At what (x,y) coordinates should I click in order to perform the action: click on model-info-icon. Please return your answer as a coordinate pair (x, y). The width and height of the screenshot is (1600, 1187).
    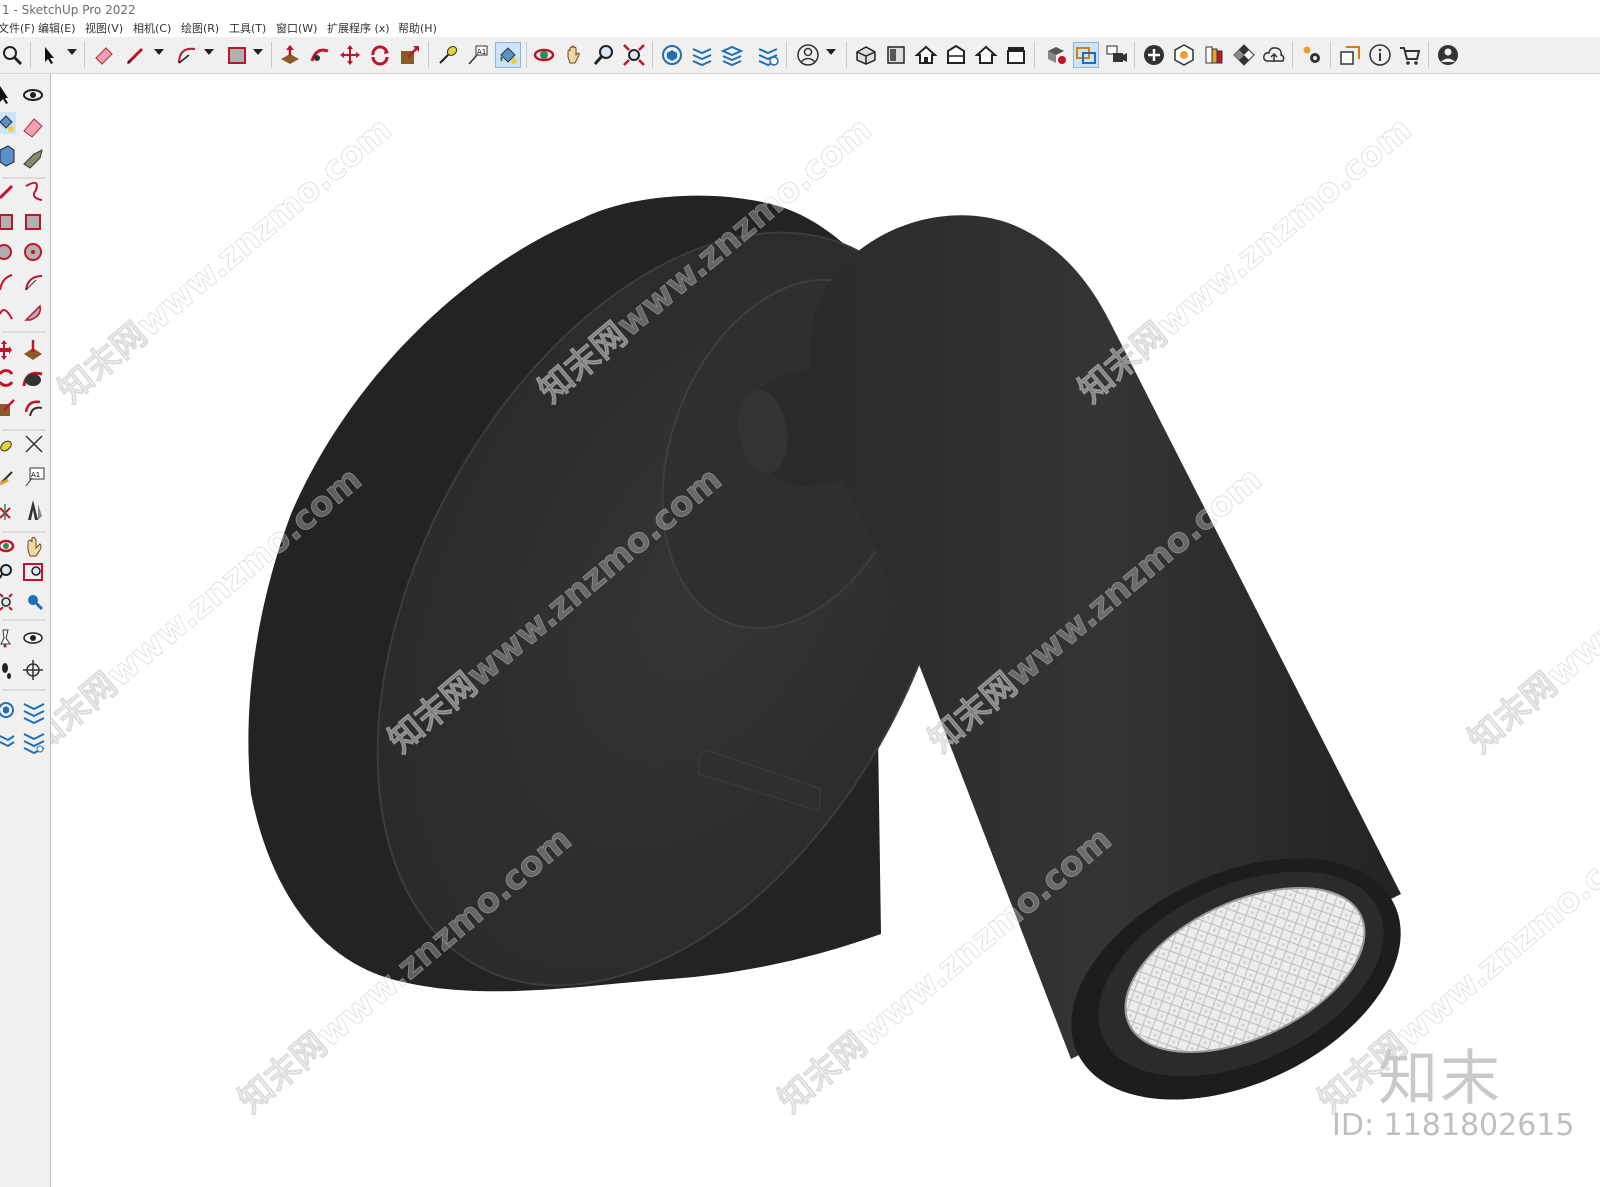
    Looking at the image, I should click on (1380, 55).